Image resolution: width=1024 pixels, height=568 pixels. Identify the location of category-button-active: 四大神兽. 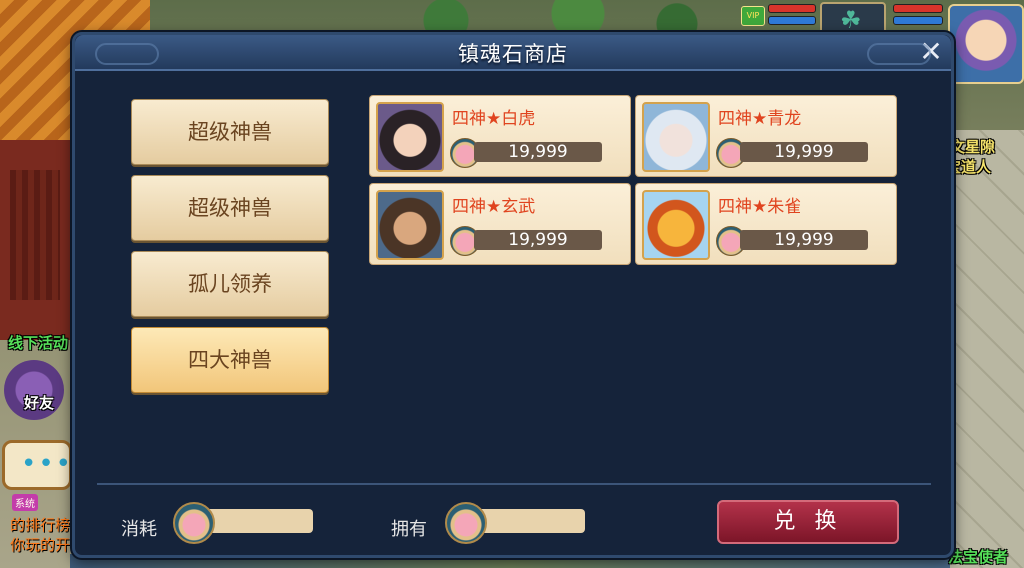
(230, 360).